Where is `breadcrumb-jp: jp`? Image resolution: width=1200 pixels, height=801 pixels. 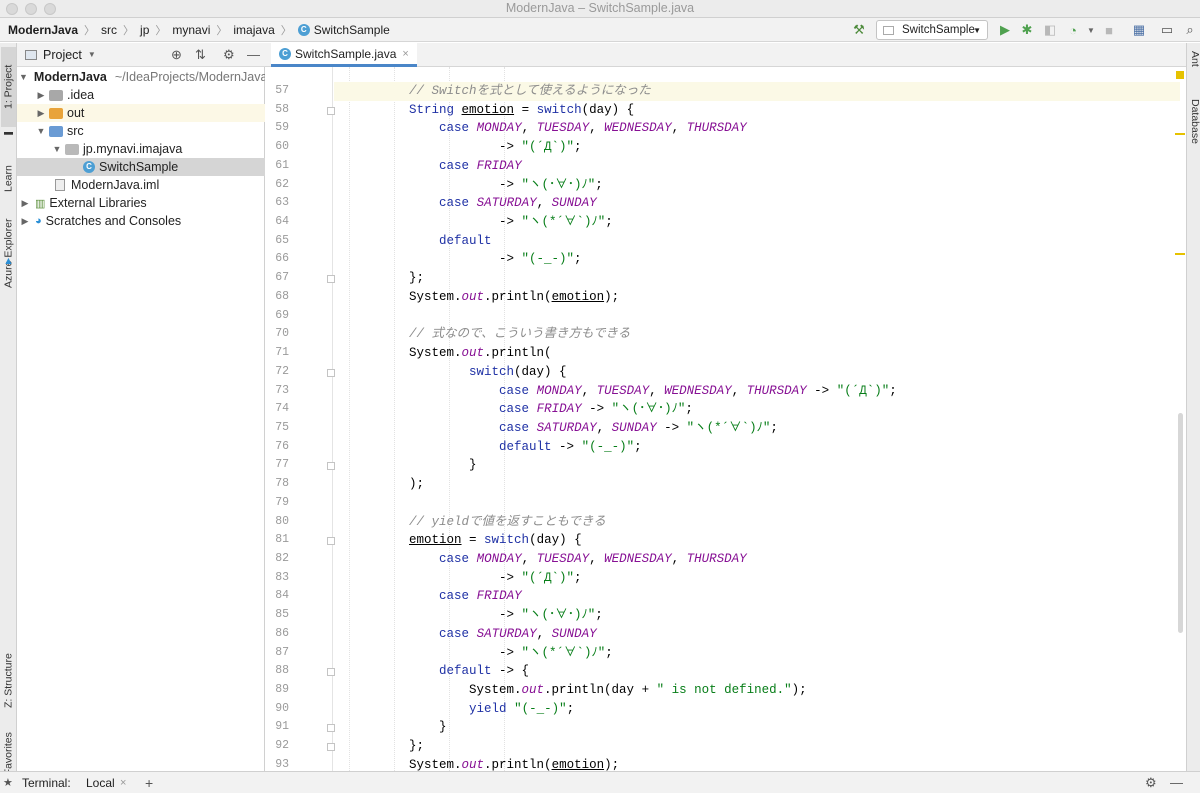
breadcrumb-jp: jp is located at coordinates (144, 30).